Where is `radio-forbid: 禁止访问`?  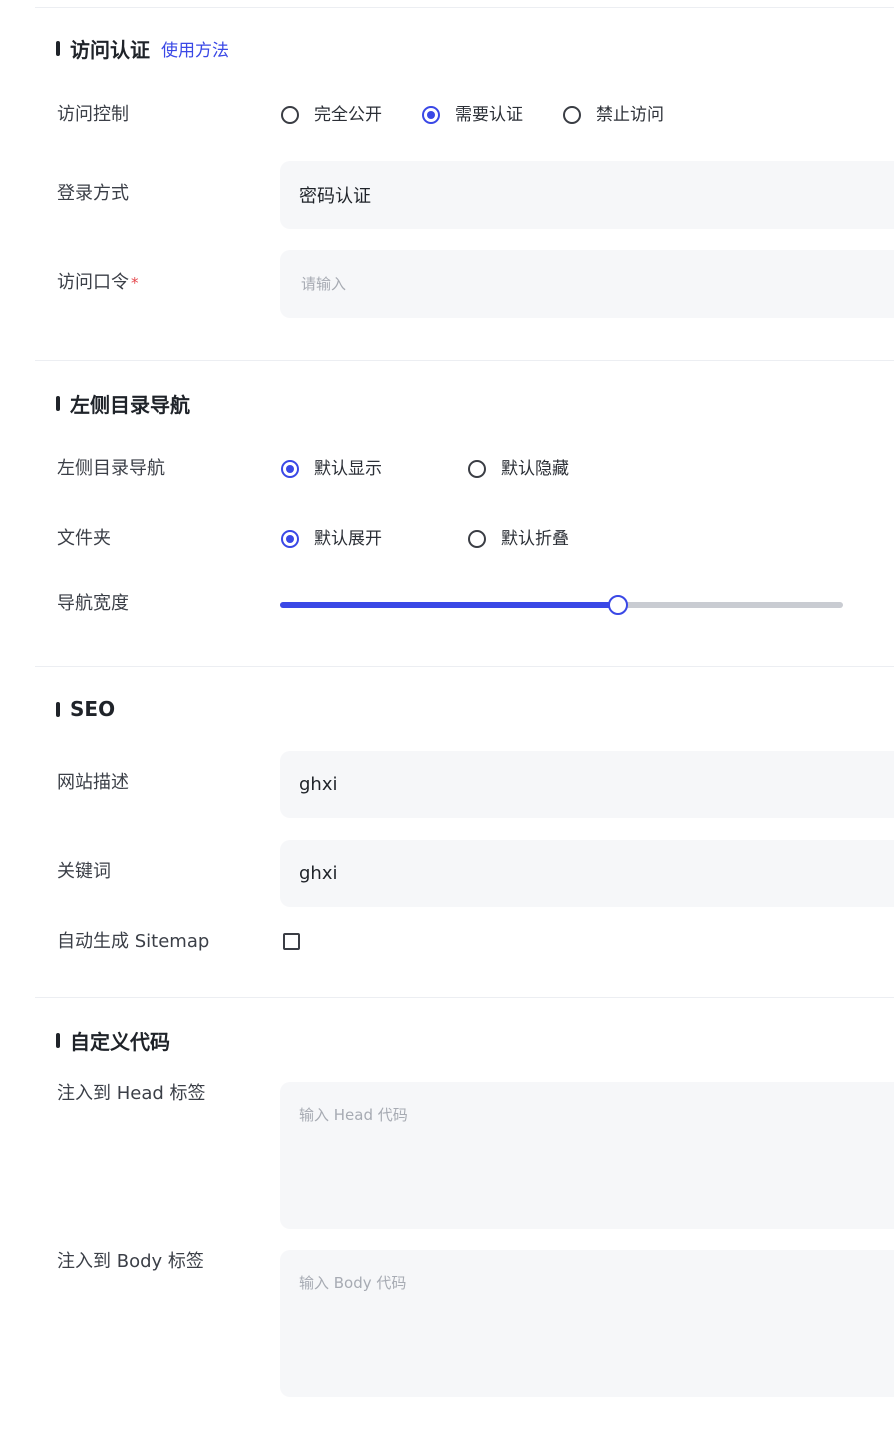
radio-forbid: 禁止访问 is located at coordinates (613, 115).